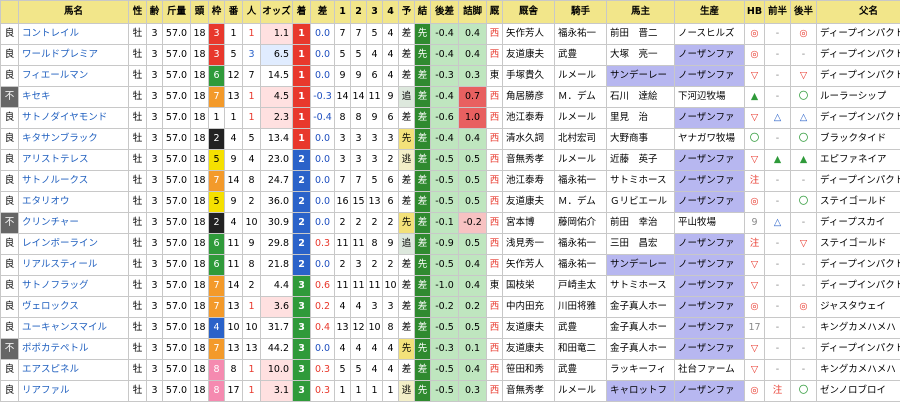  What do you see at coordinates (709, 34) in the screenshot?
I see `breeder-cell: ノースヒルズ` at bounding box center [709, 34].